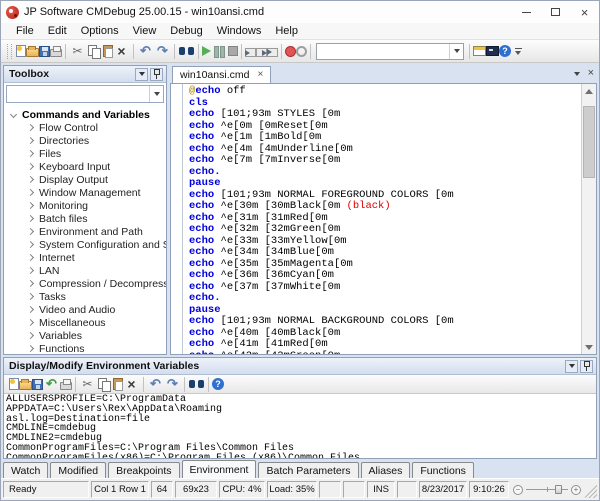  I want to click on tab-environment: Environment, so click(219, 469).